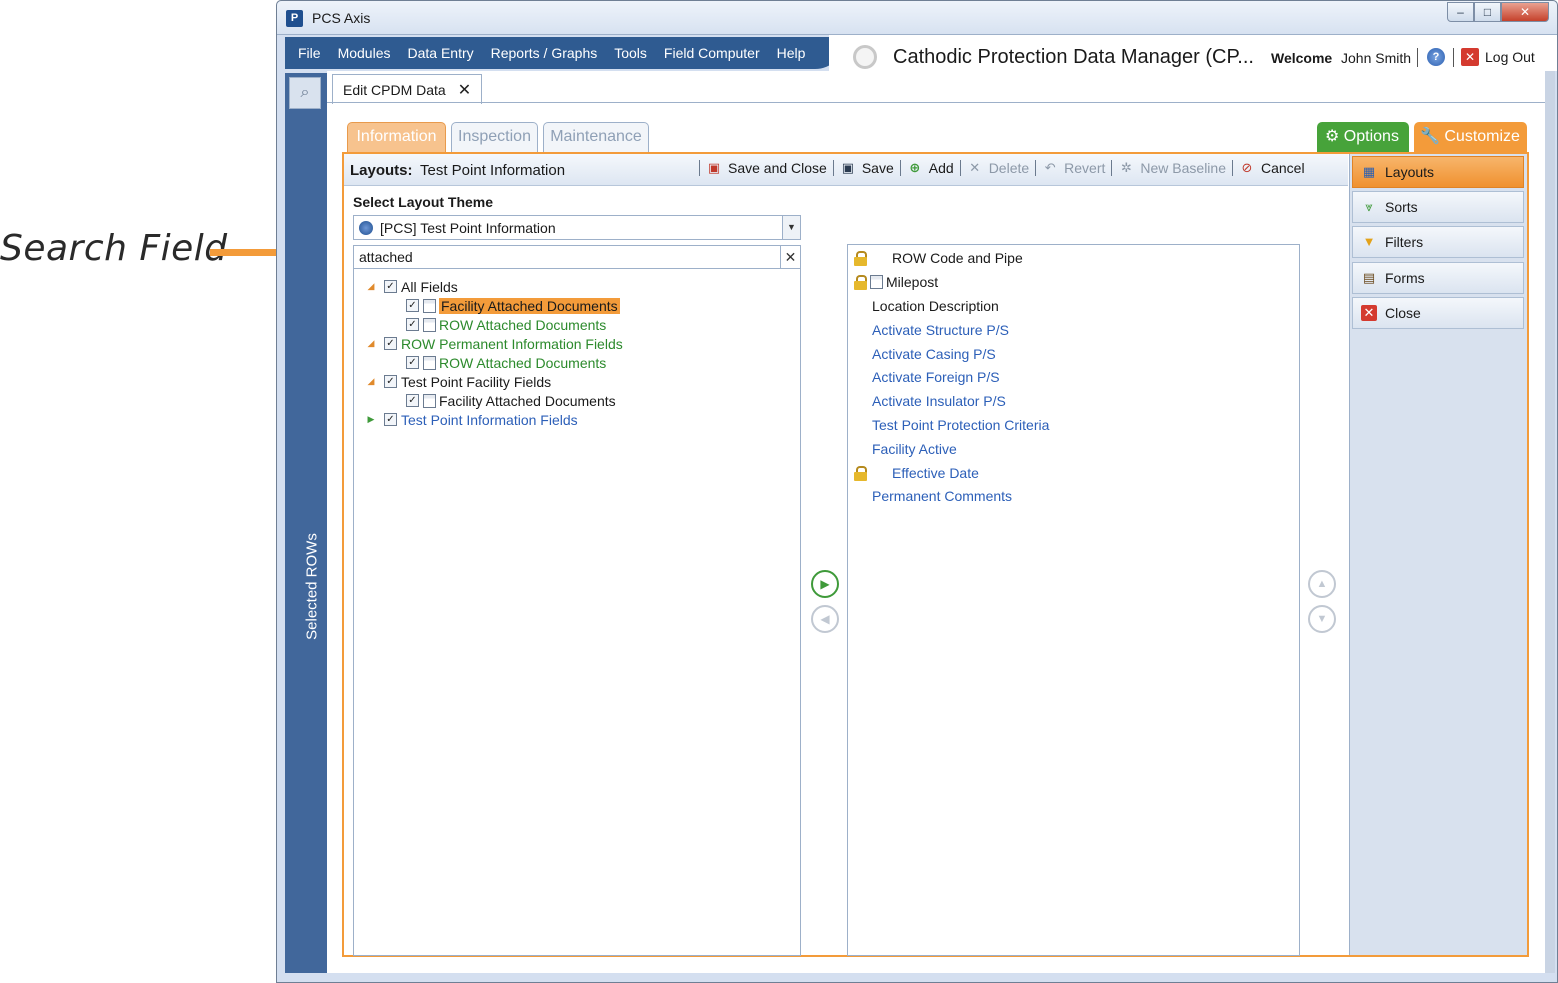  Describe the element at coordinates (1487, 12) in the screenshot. I see `maximize-button: □` at that location.